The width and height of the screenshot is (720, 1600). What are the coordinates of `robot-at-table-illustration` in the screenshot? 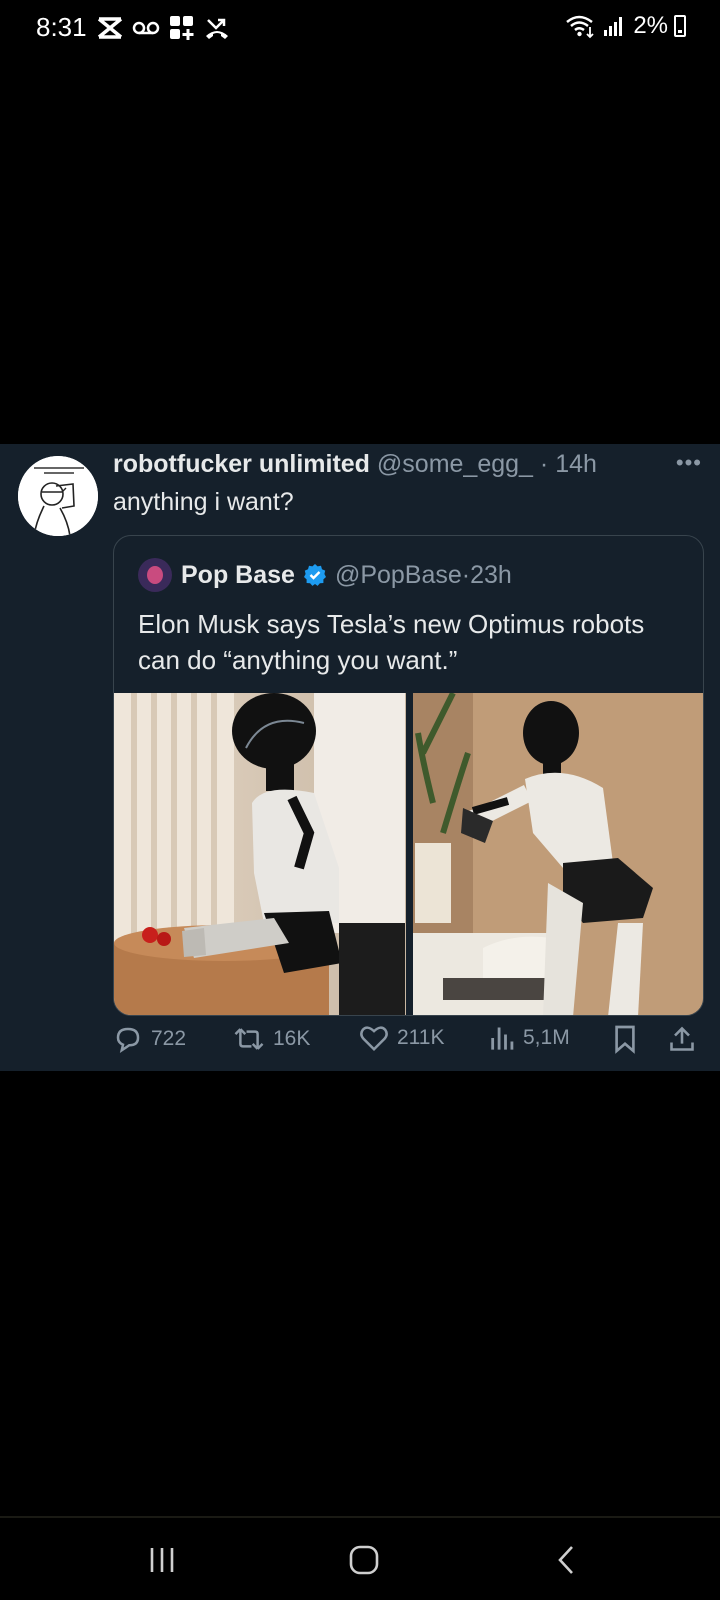 It's located at (259, 854).